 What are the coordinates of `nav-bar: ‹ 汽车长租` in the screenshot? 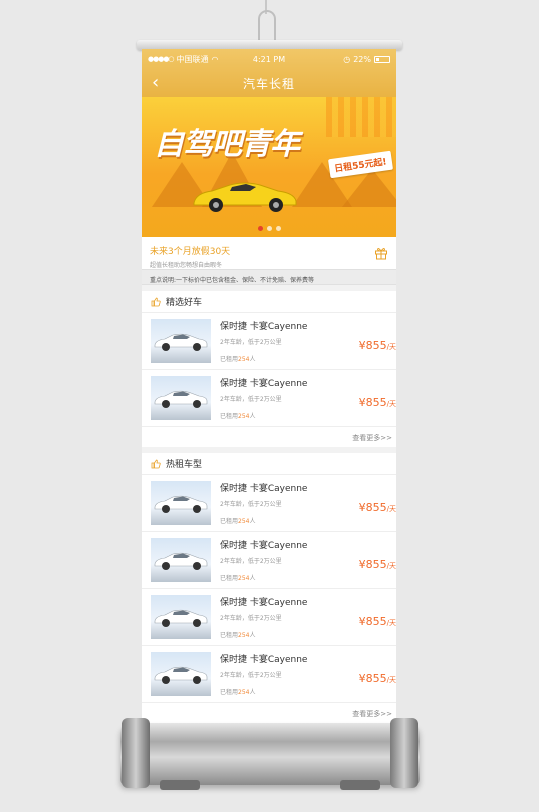 It's located at (269, 83).